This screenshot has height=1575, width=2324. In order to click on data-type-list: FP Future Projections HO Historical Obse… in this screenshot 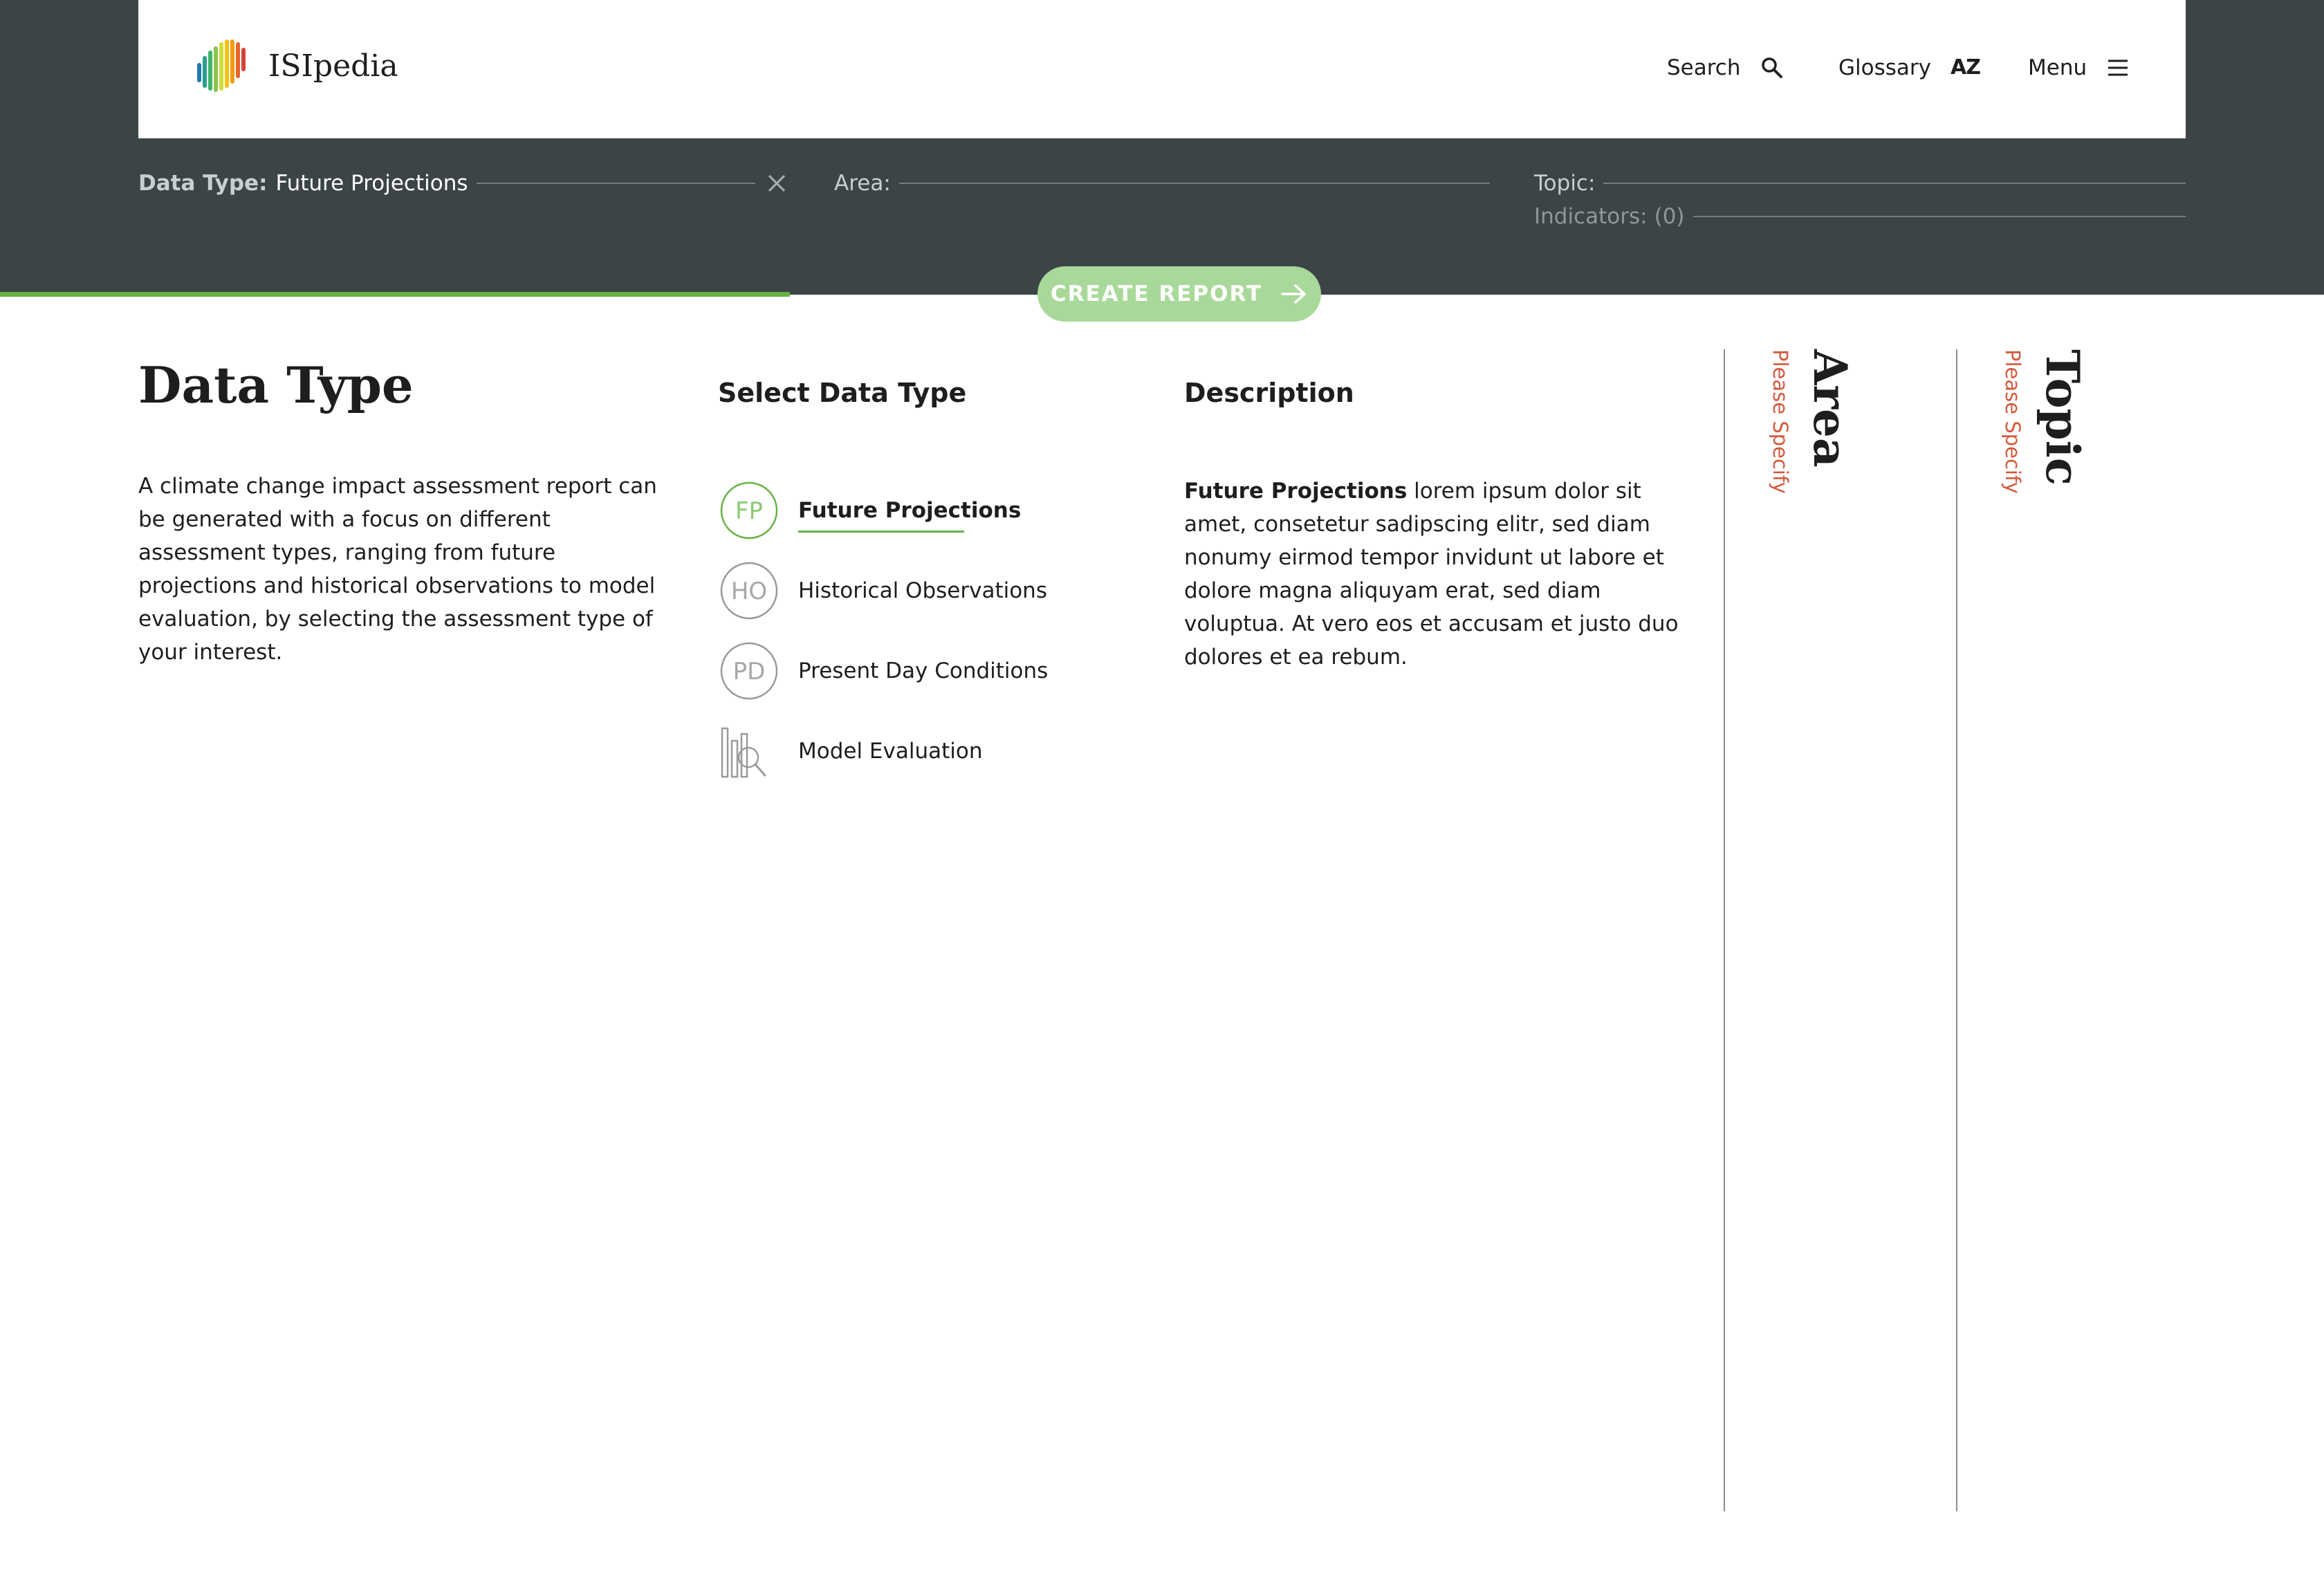, I will do `click(883, 630)`.